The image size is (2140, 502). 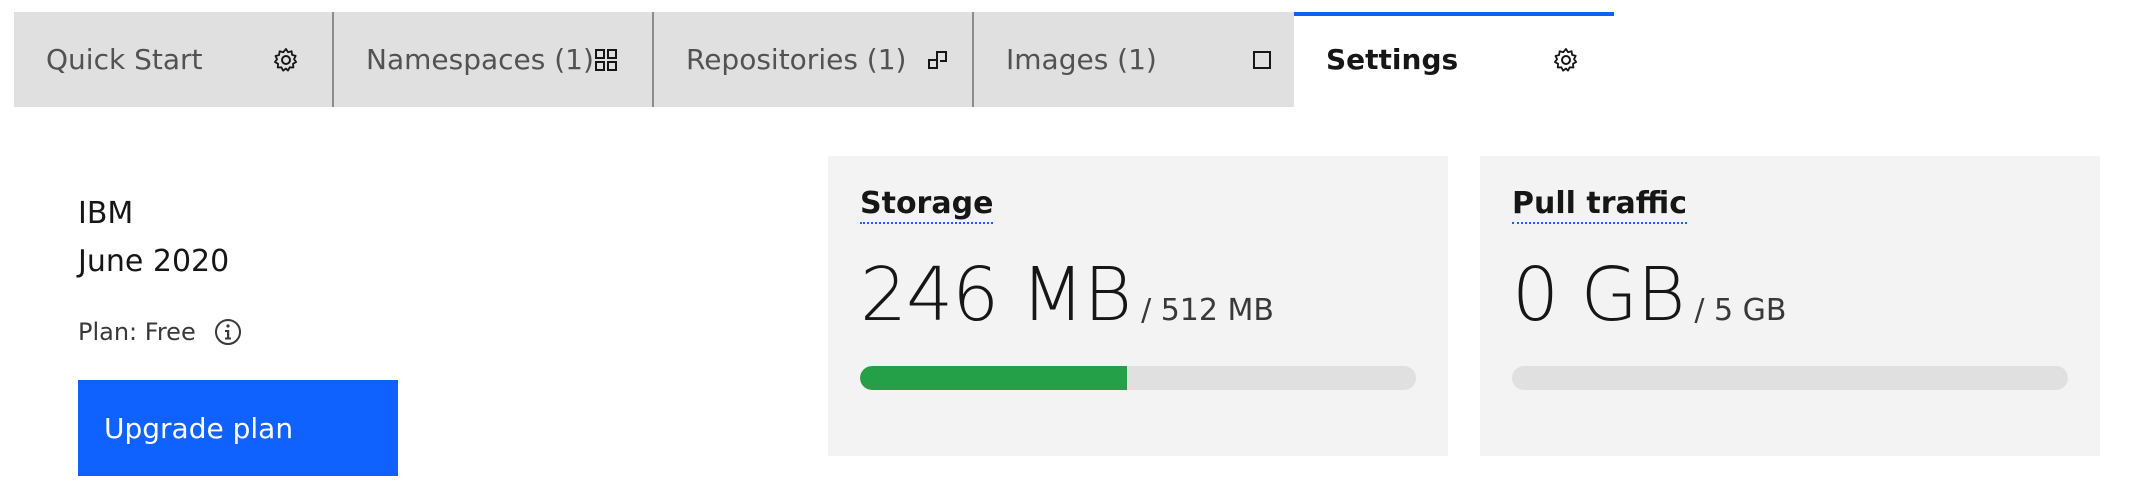 What do you see at coordinates (996, 295) in the screenshot?
I see `storage-used: 246 MB` at bounding box center [996, 295].